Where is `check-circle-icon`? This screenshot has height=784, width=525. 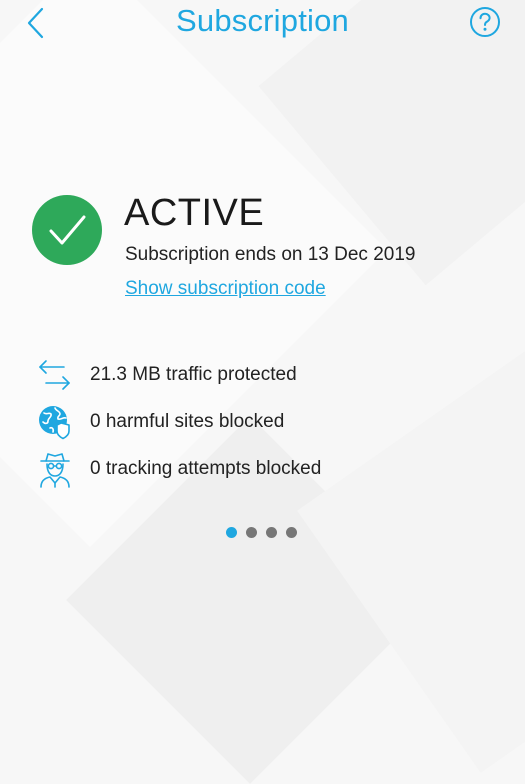
check-circle-icon is located at coordinates (67, 230).